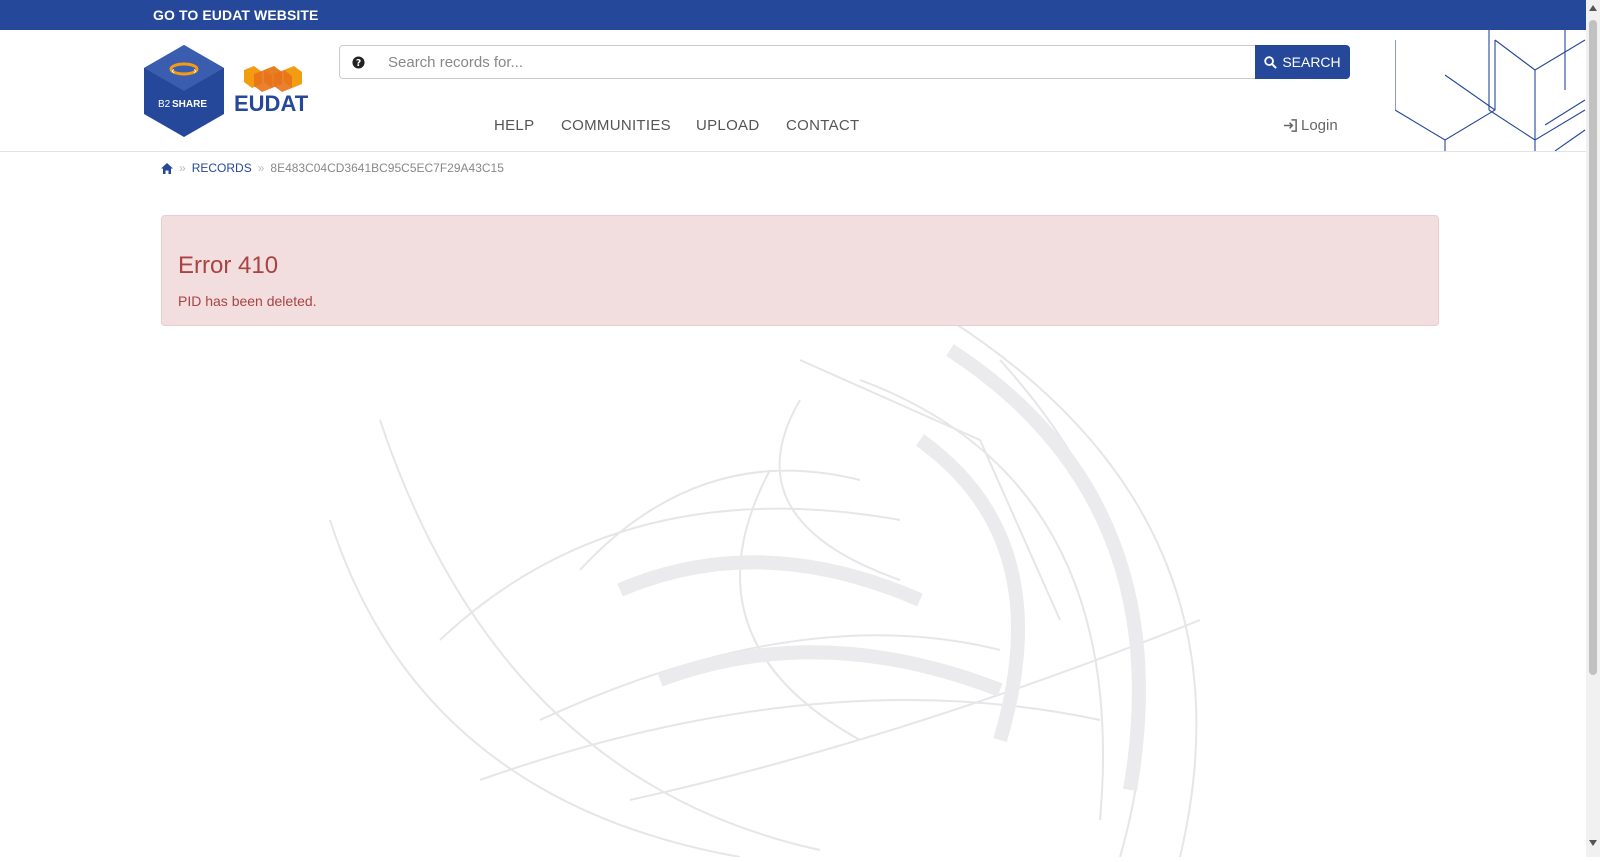  What do you see at coordinates (1319, 125) in the screenshot?
I see `login-label: Login` at bounding box center [1319, 125].